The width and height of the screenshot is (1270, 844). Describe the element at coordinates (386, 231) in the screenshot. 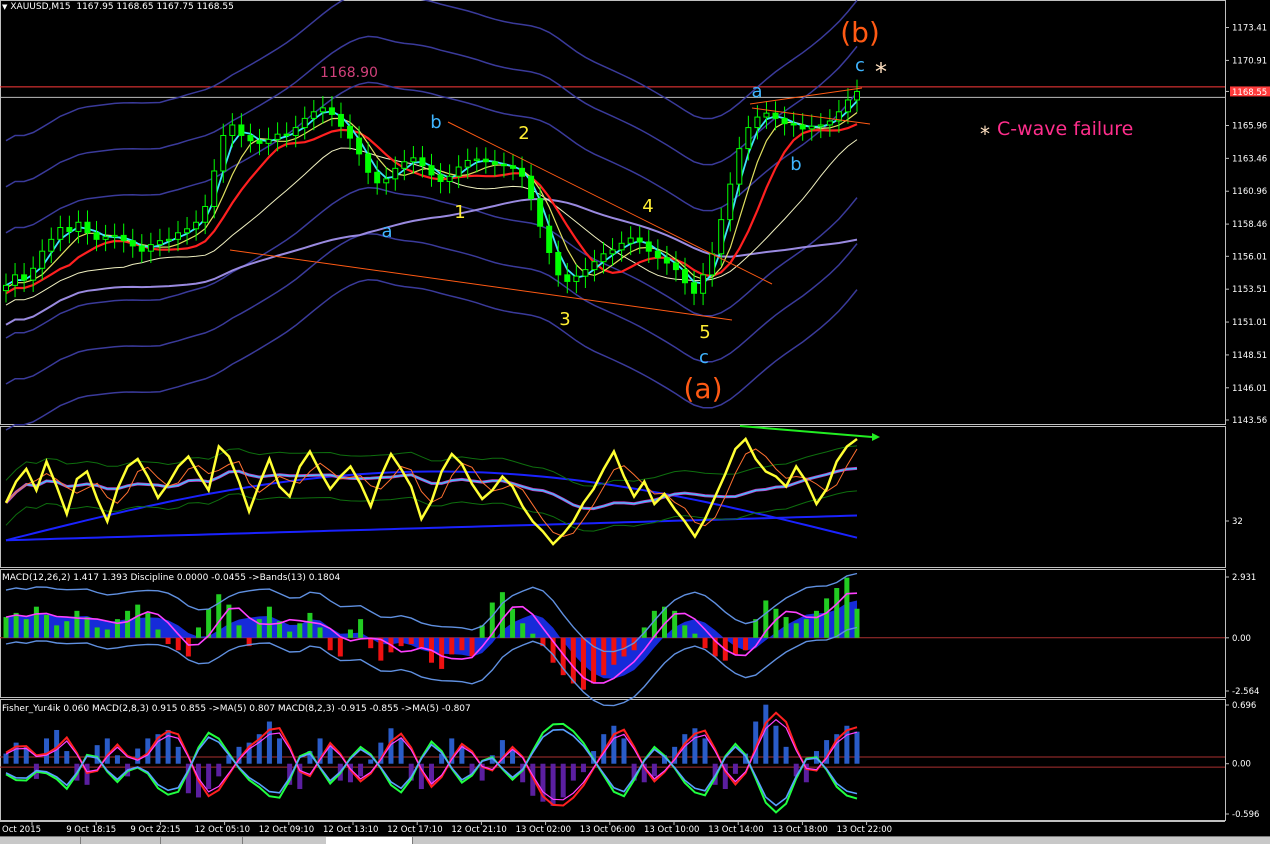

I see `wave-label-a-left: a` at that location.